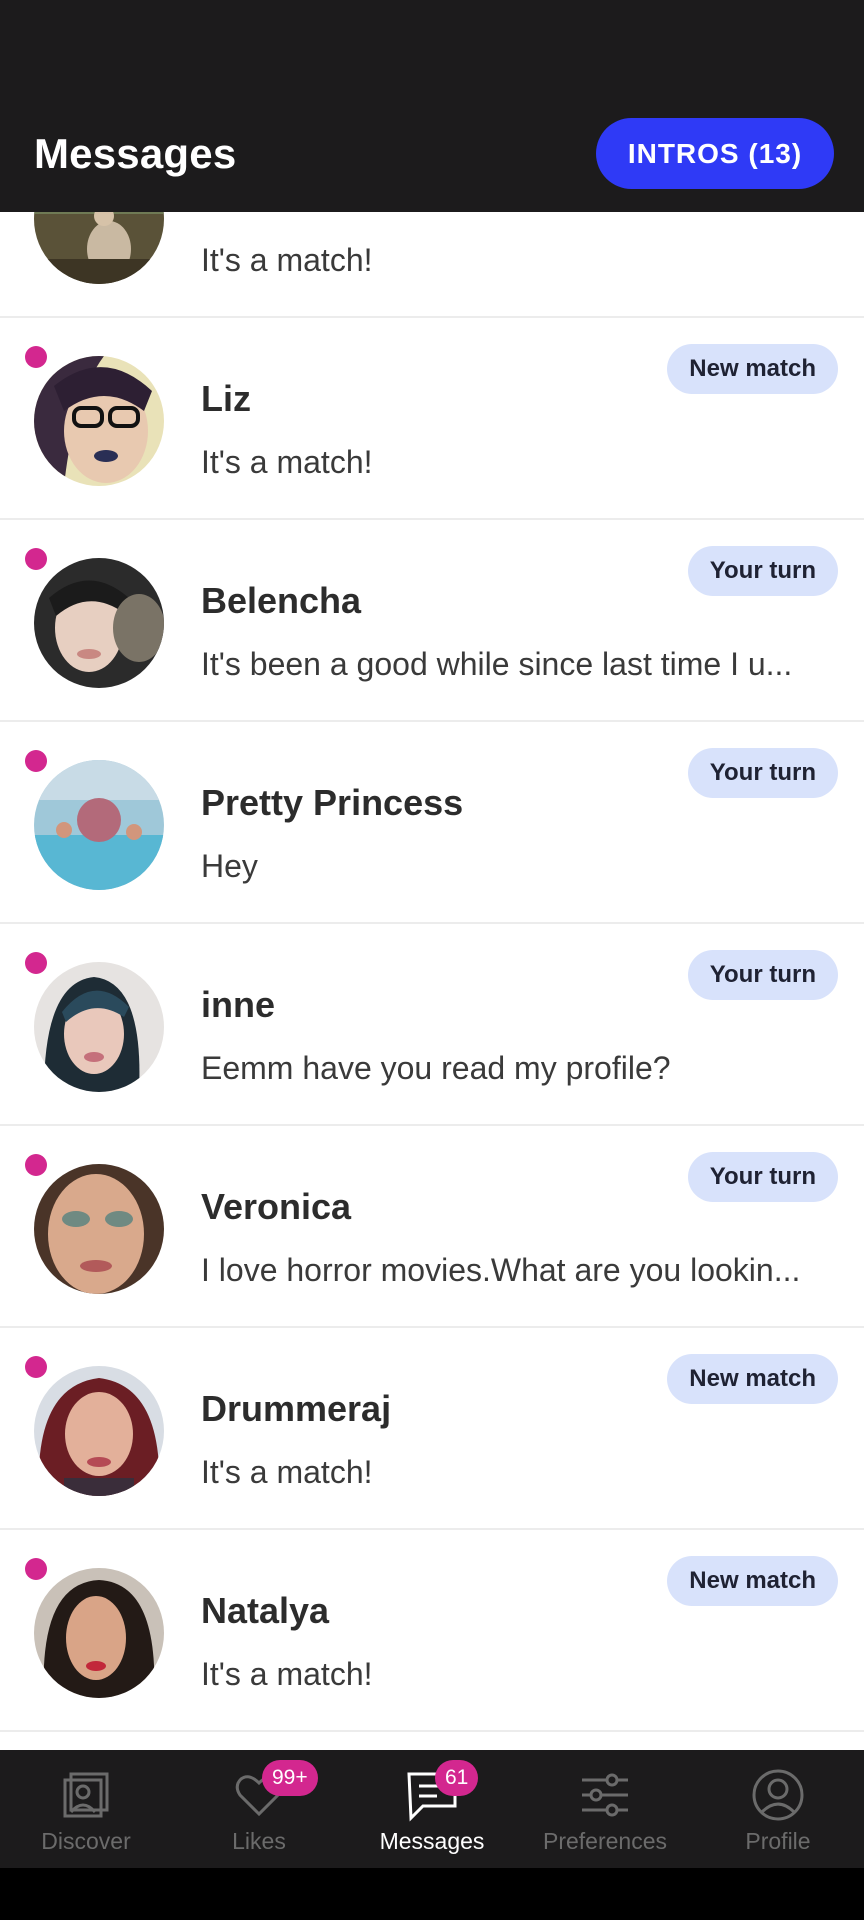  I want to click on tab-label: Preferences, so click(604, 1841).